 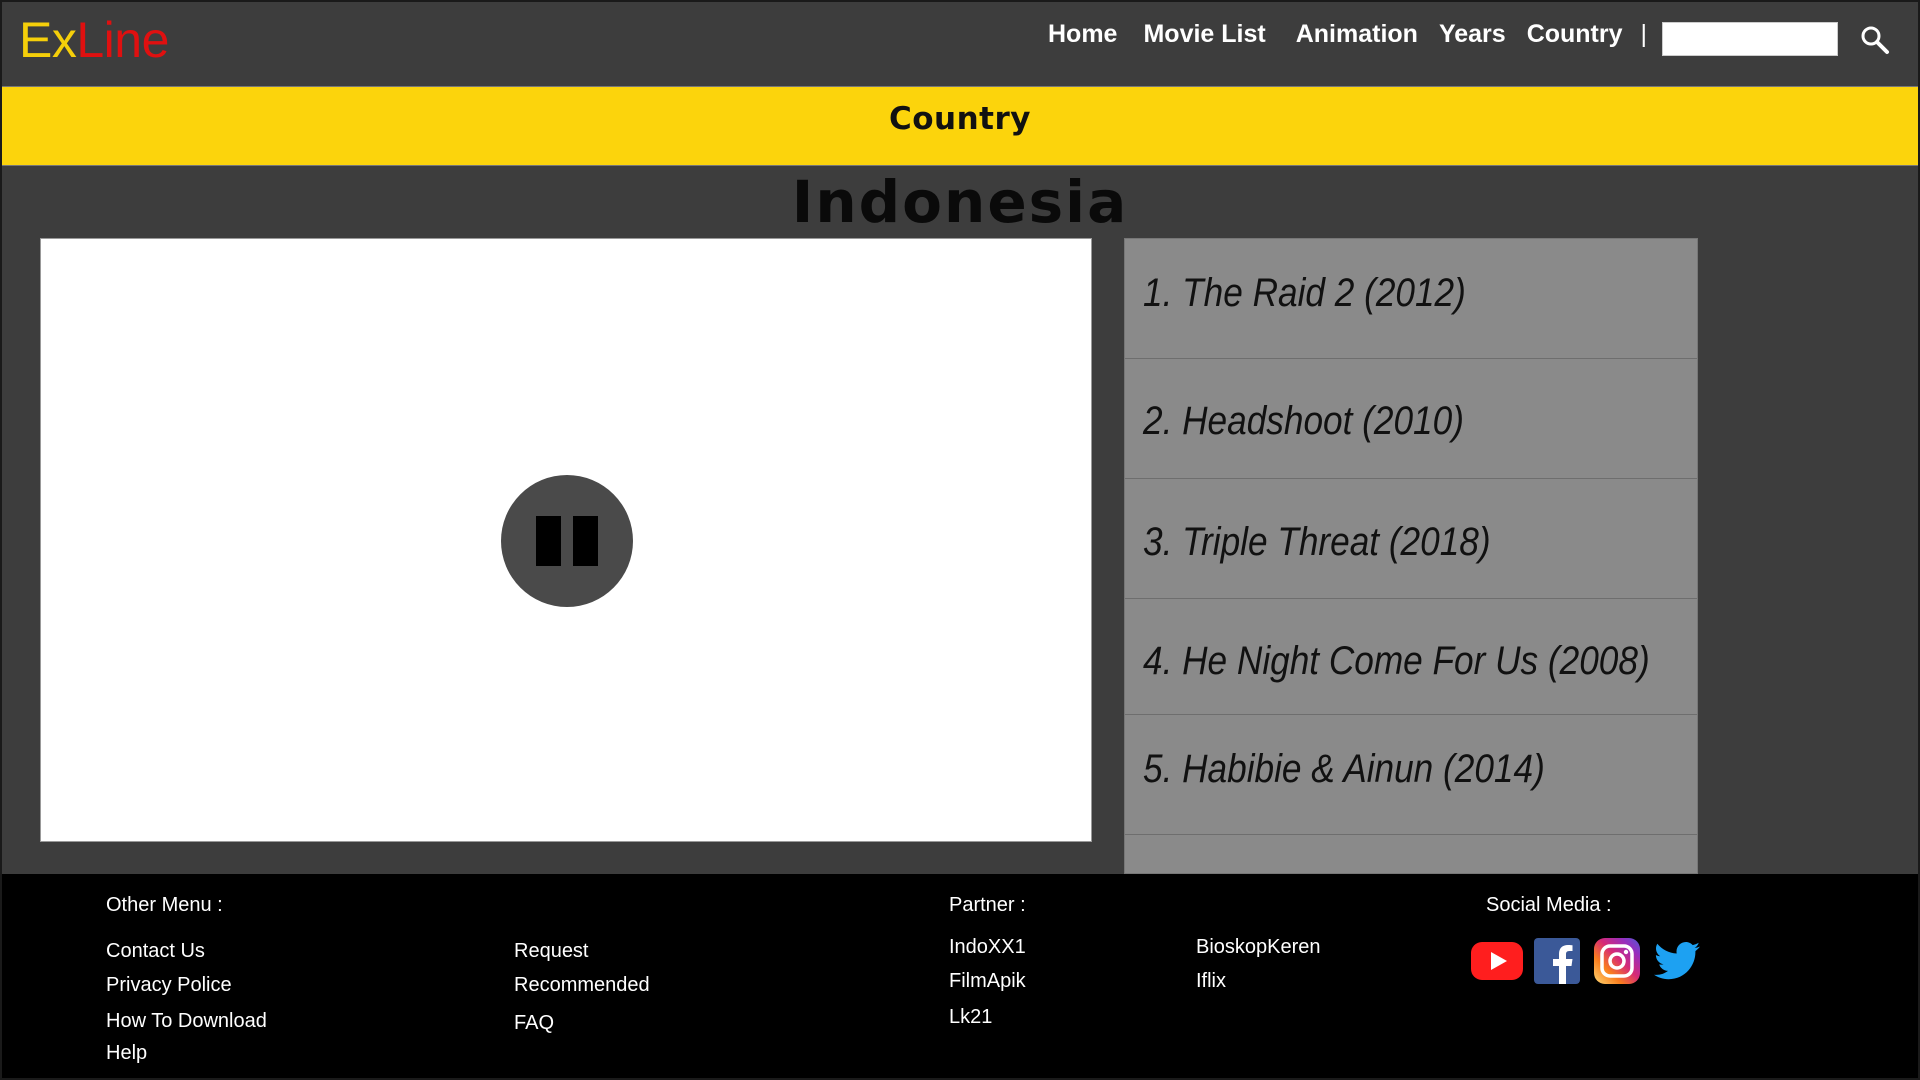 I want to click on footer-link-how-to-download: How To Download, so click(x=186, y=1021).